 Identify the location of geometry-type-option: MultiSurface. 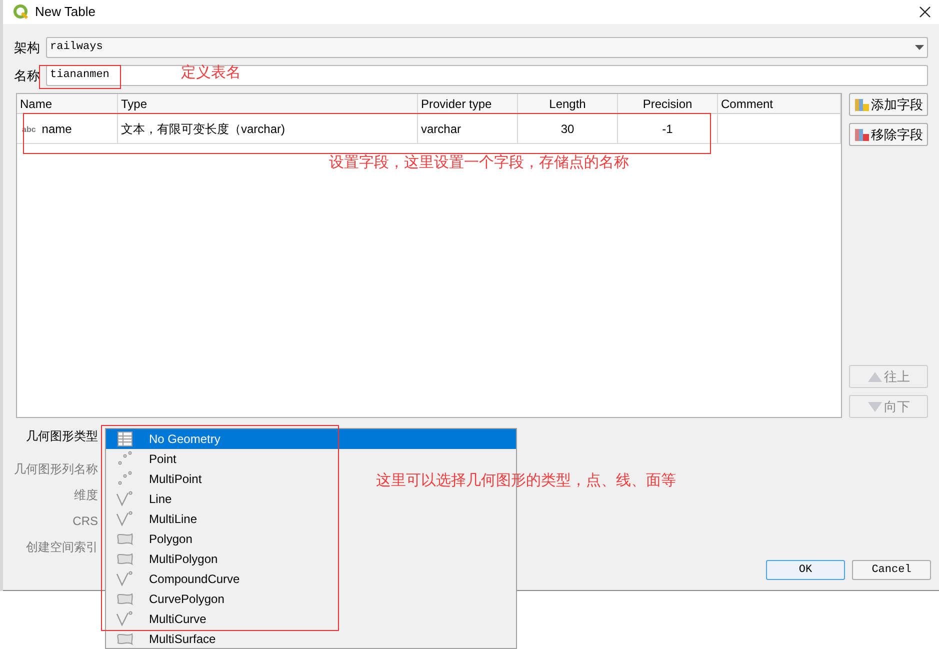
(162, 639).